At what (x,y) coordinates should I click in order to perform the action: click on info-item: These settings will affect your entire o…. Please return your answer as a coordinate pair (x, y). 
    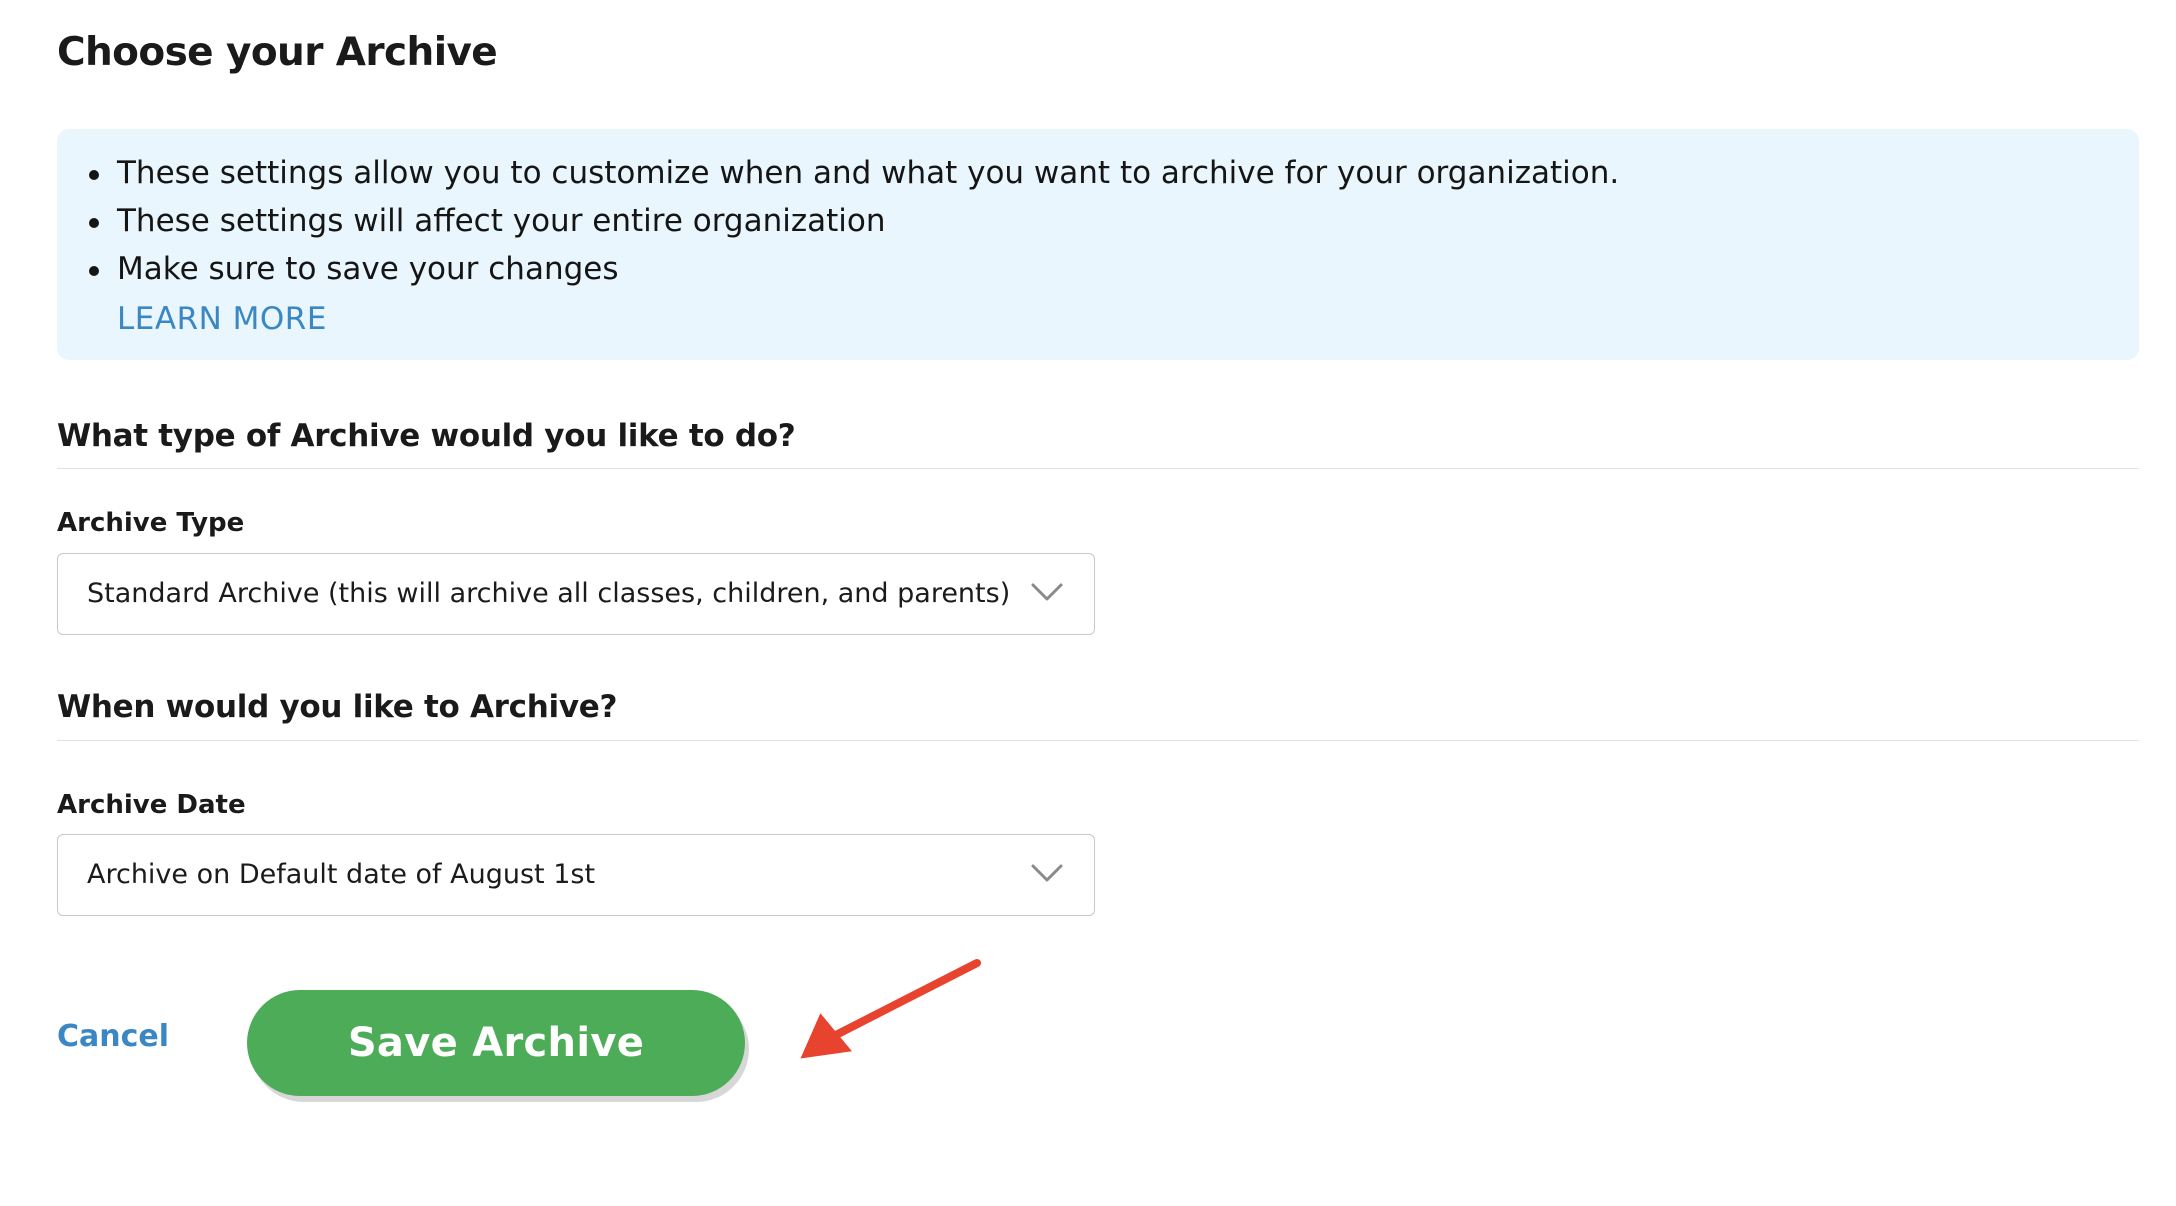
    Looking at the image, I should click on (853, 221).